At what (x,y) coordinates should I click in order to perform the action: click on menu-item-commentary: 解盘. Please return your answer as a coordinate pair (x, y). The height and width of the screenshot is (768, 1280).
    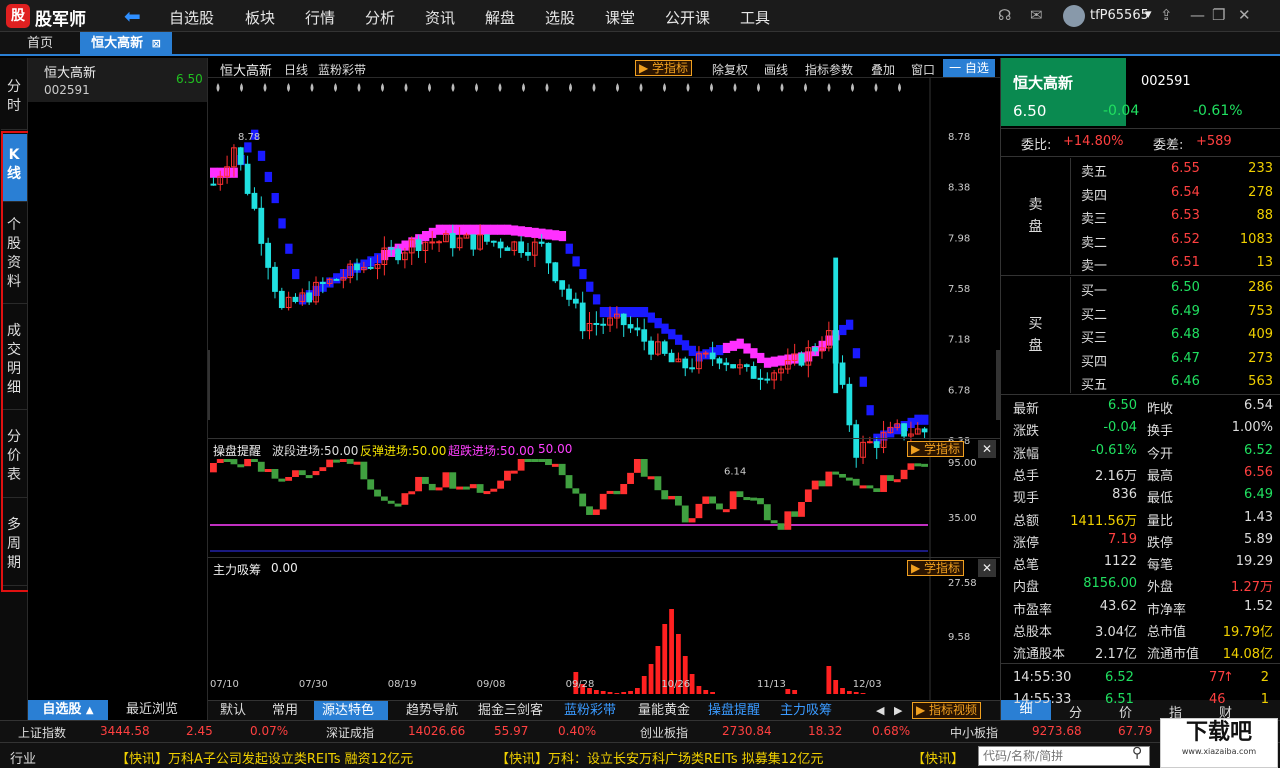
    Looking at the image, I should click on (500, 17).